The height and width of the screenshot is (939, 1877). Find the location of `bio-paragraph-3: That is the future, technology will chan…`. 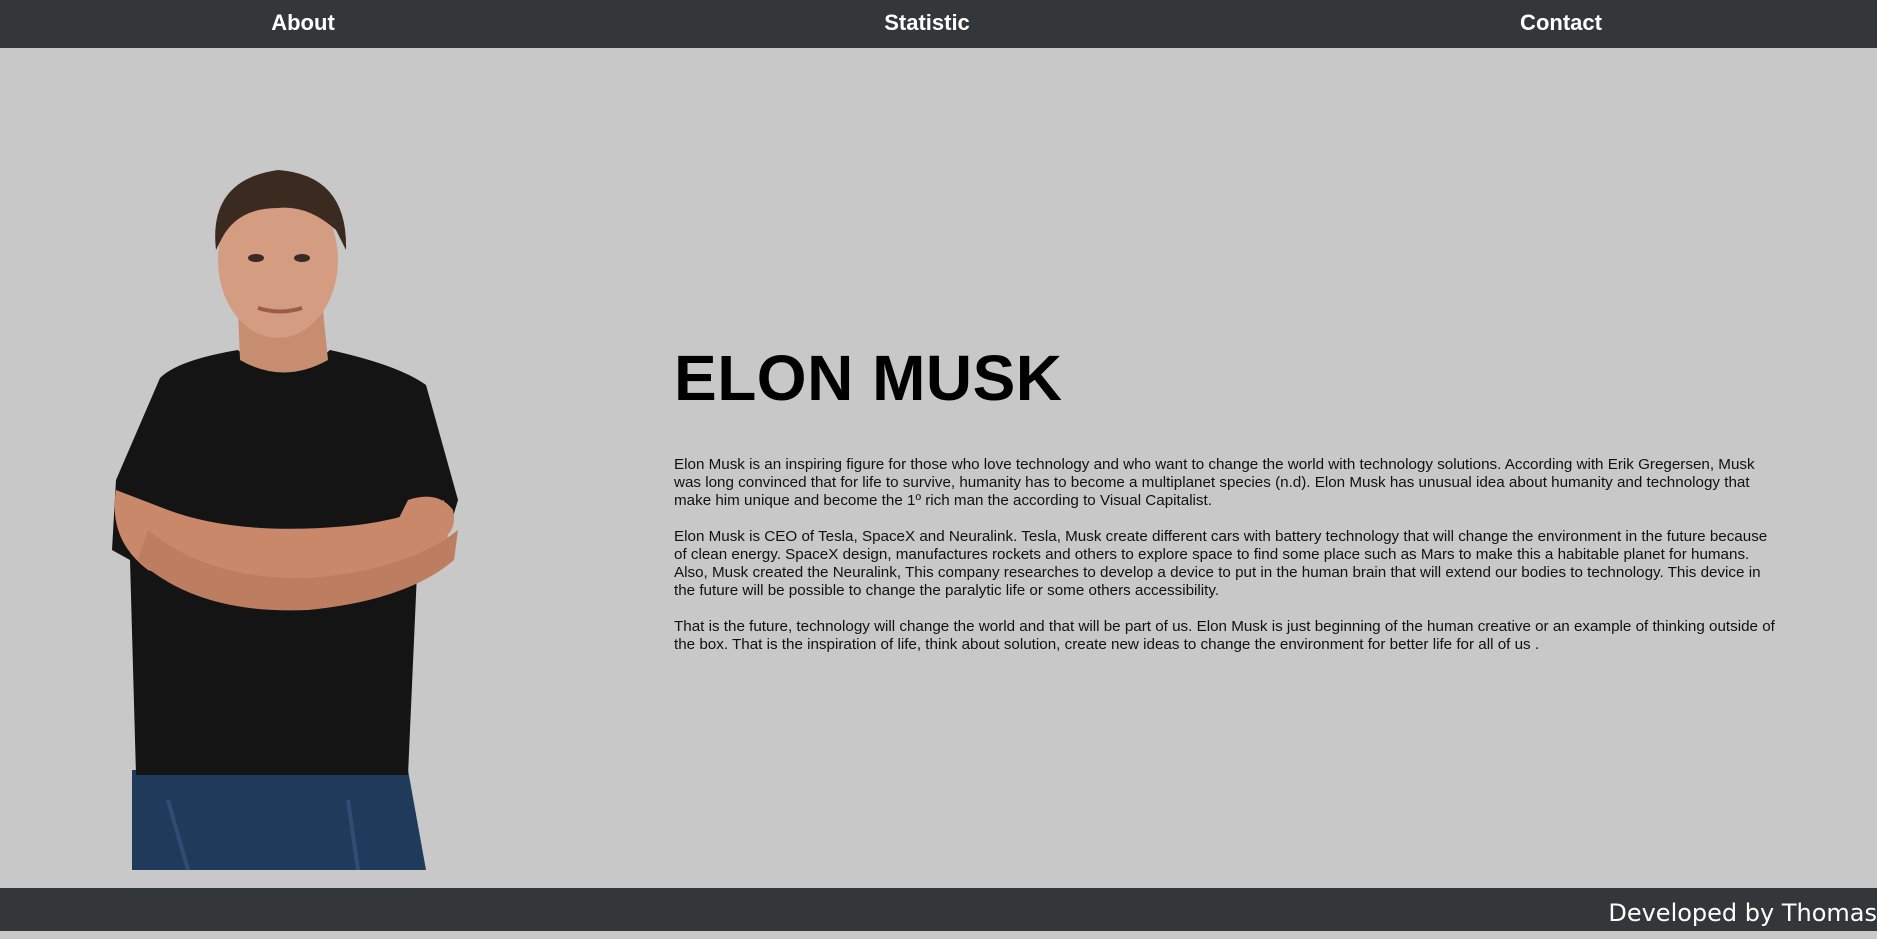

bio-paragraph-3: That is the future, technology will chan… is located at coordinates (1224, 635).